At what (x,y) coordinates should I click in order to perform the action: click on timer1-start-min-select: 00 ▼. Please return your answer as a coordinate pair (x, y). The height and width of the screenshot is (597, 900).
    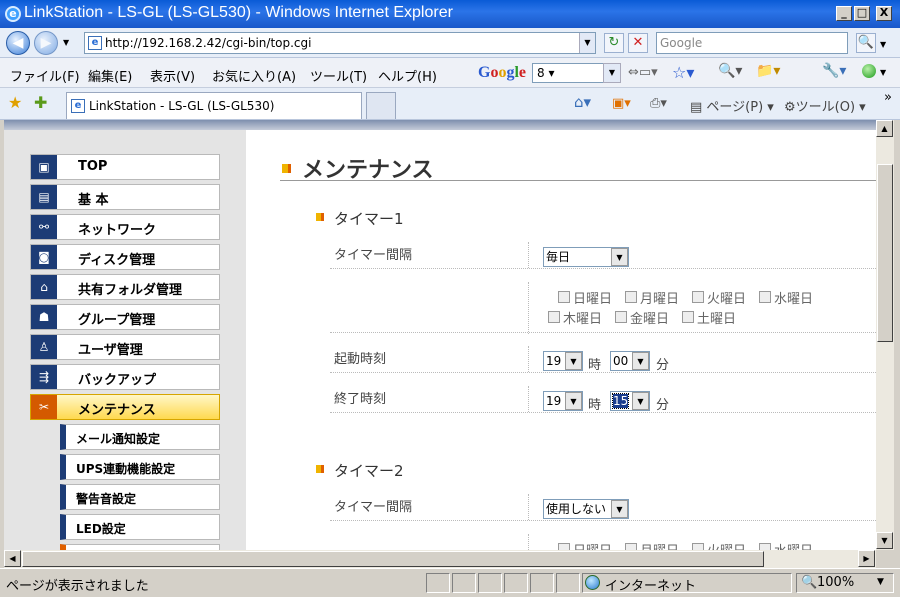
    Looking at the image, I should click on (630, 361).